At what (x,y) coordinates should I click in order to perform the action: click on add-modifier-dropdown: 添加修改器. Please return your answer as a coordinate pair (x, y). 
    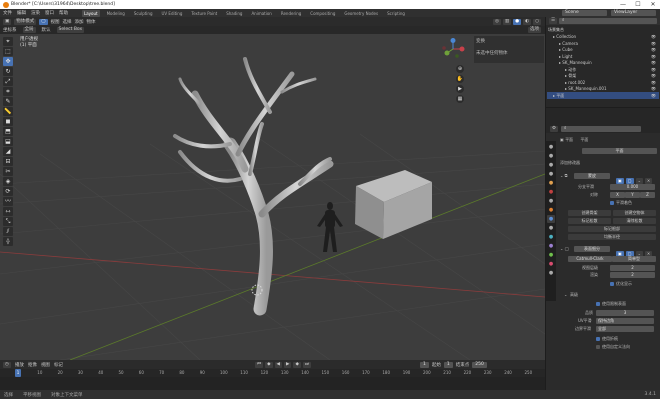
    Looking at the image, I should click on (570, 162).